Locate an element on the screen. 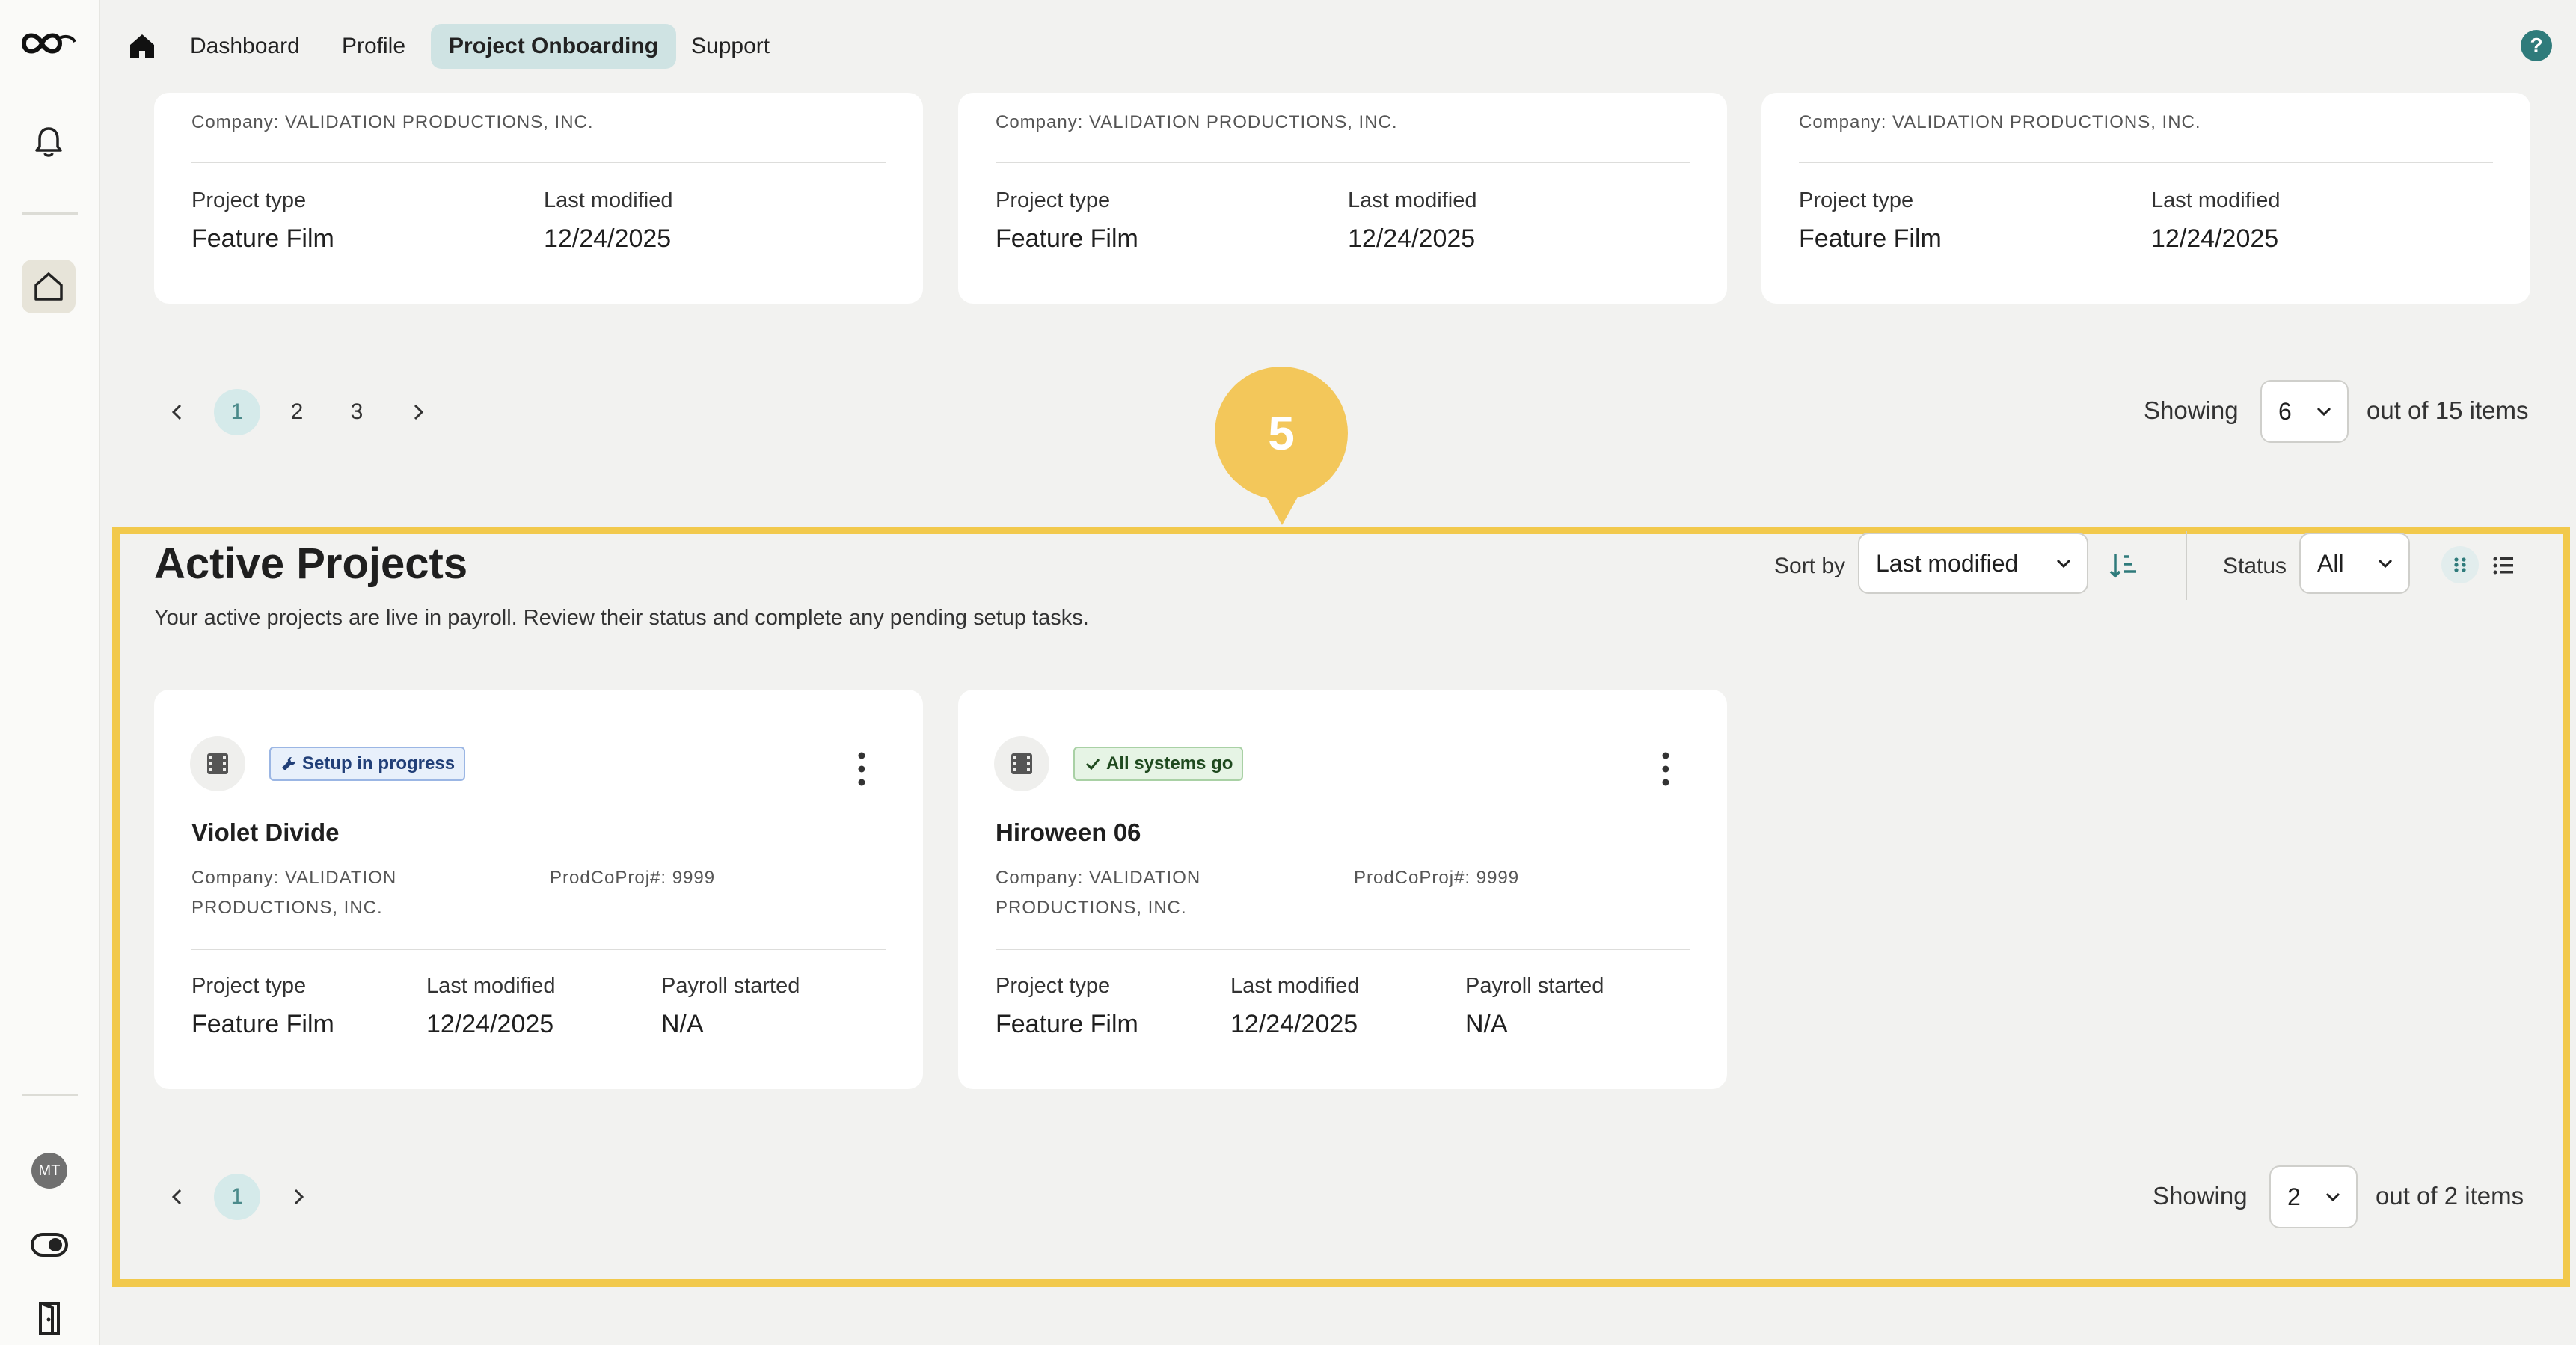  nav-project-onboarding: Project Onboarding is located at coordinates (554, 46).